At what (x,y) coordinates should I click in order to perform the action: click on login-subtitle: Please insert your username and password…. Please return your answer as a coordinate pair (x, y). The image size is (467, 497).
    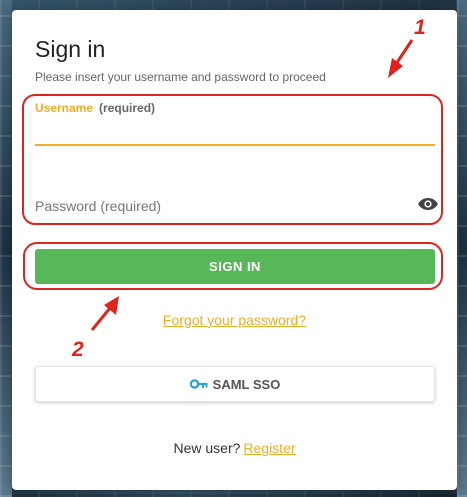
    Looking at the image, I should click on (180, 77).